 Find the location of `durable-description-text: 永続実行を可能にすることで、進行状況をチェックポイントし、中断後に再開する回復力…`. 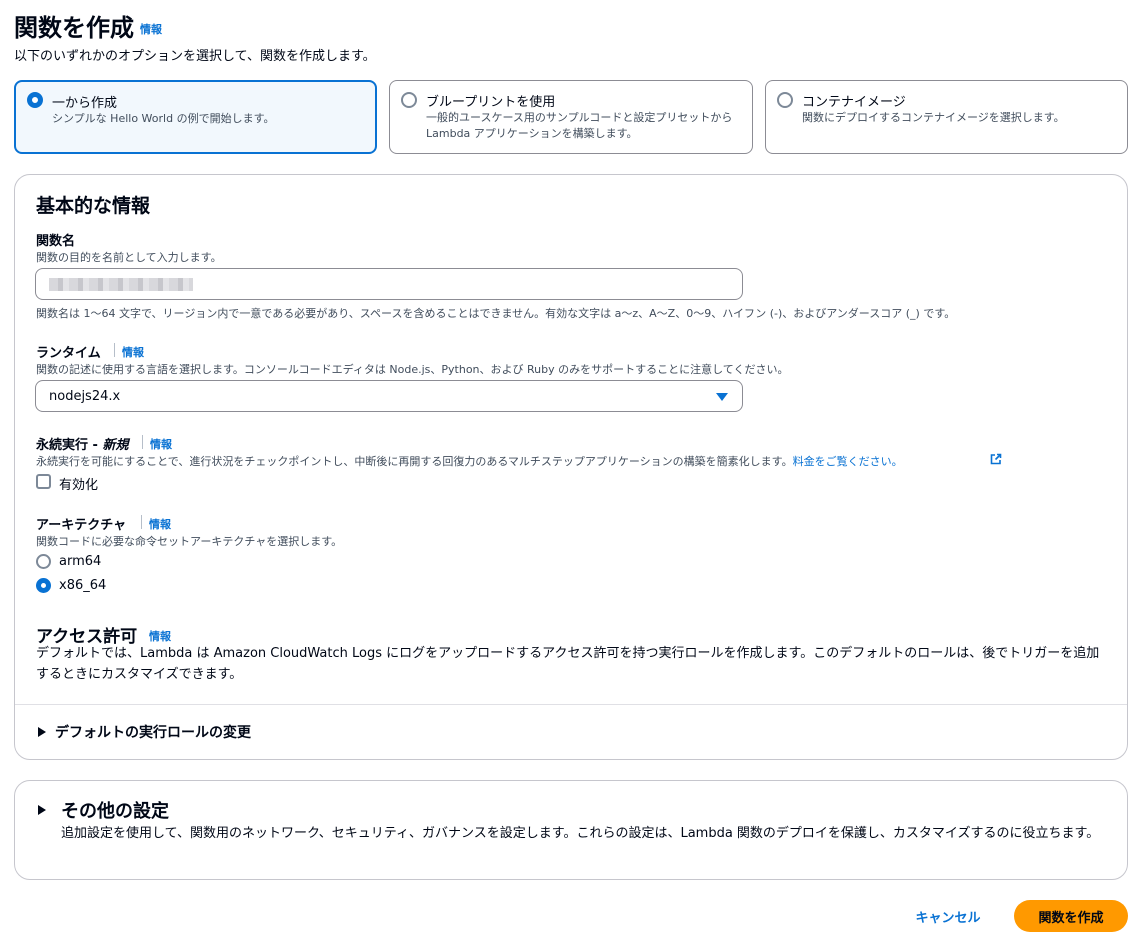

durable-description-text: 永続実行を可能にすることで、進行状況をチェックポイントし、中断後に再開する回復力… is located at coordinates (414, 461).